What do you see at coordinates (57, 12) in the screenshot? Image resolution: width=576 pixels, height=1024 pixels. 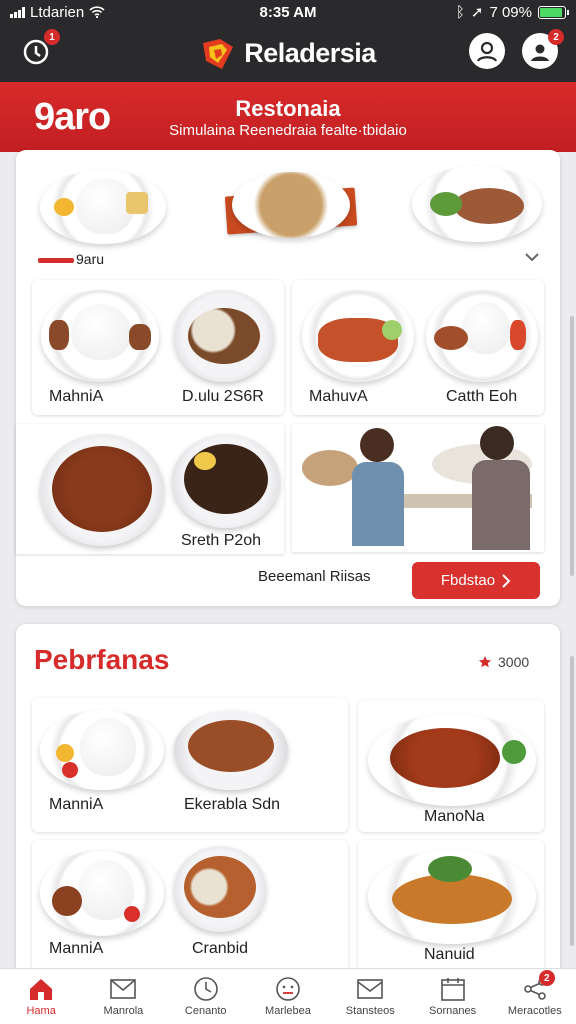 I see `carrier-label: Ltdarien` at bounding box center [57, 12].